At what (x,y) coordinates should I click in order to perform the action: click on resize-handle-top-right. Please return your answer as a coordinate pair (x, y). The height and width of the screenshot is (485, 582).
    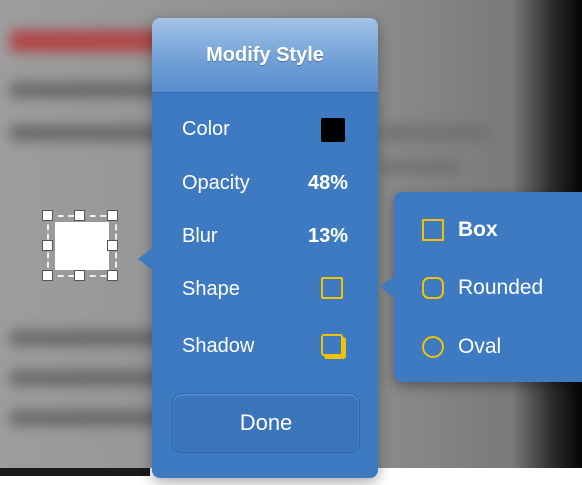
    Looking at the image, I should click on (112, 215).